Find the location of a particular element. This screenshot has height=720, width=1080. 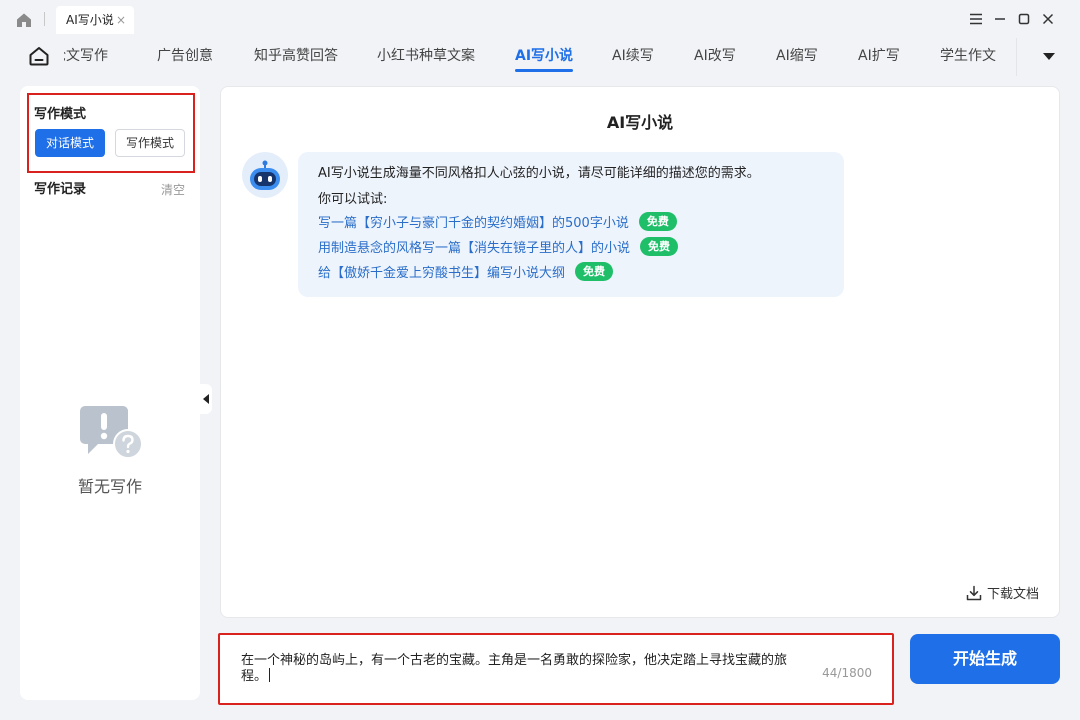

page-title: AI写小说 is located at coordinates (640, 122).